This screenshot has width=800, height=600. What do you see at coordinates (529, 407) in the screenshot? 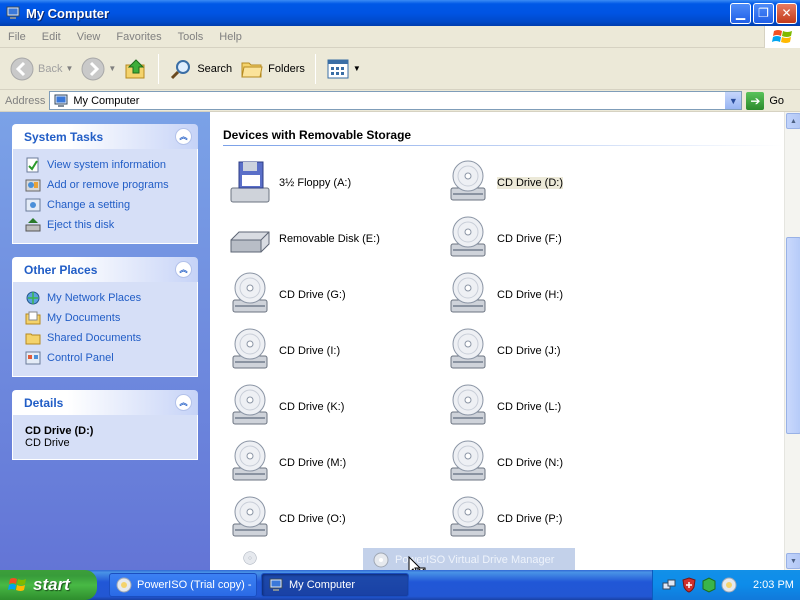
I see `drive-label: CD Drive (L:)` at bounding box center [529, 407].